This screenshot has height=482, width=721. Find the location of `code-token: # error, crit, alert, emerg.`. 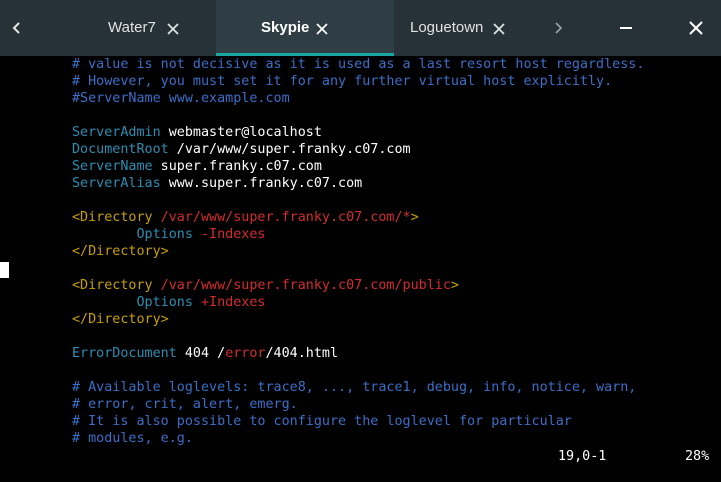

code-token: # error, crit, alert, emerg. is located at coordinates (185, 404).